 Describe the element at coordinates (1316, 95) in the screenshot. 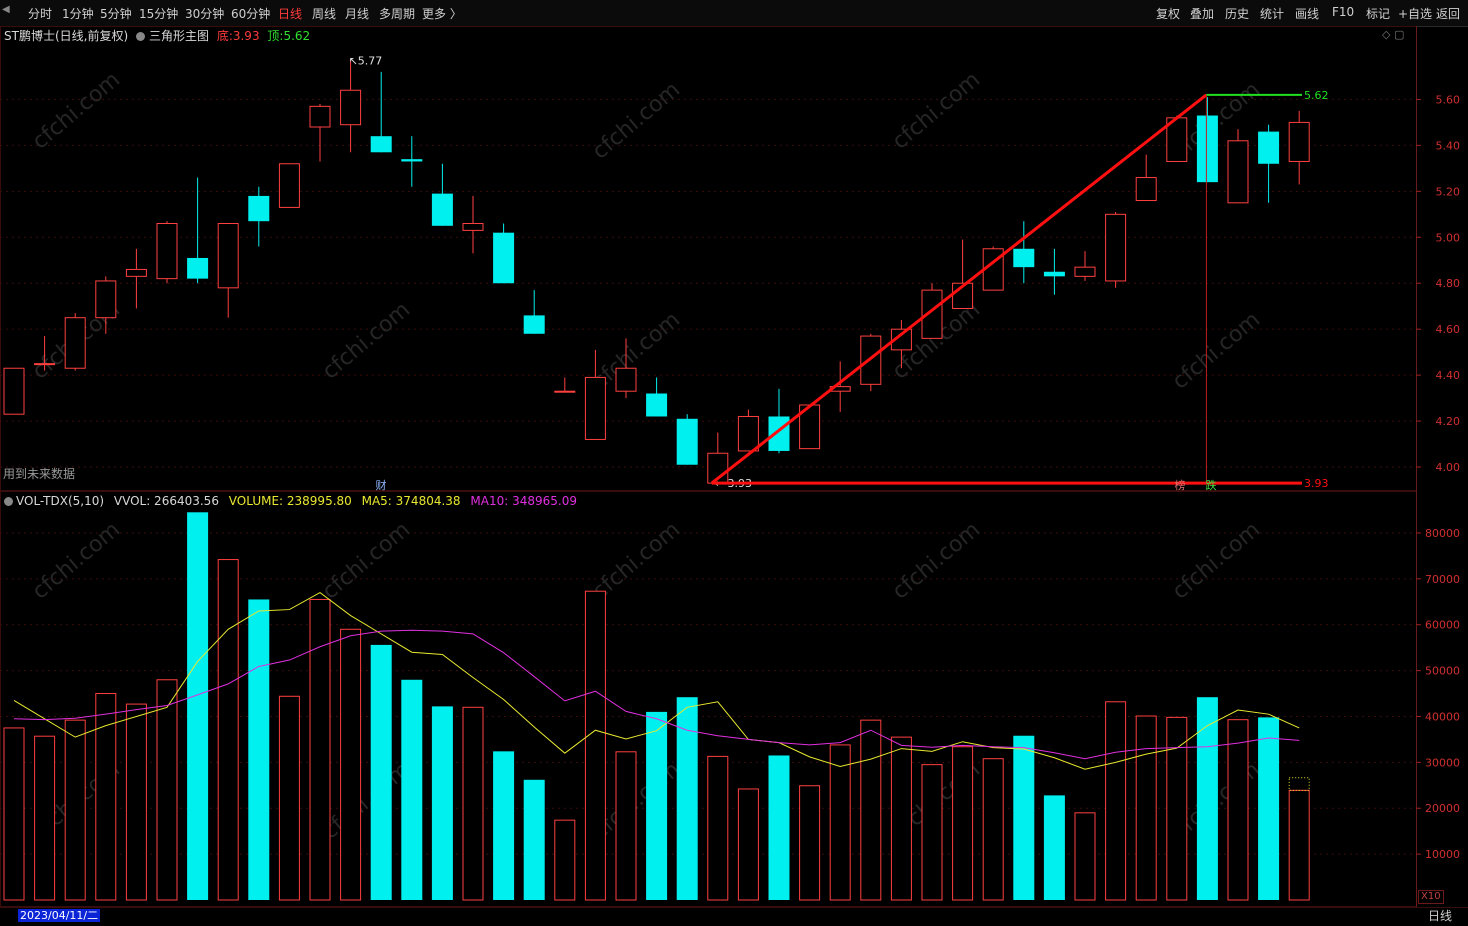

I see `triangle-top-label: 5.62` at that location.